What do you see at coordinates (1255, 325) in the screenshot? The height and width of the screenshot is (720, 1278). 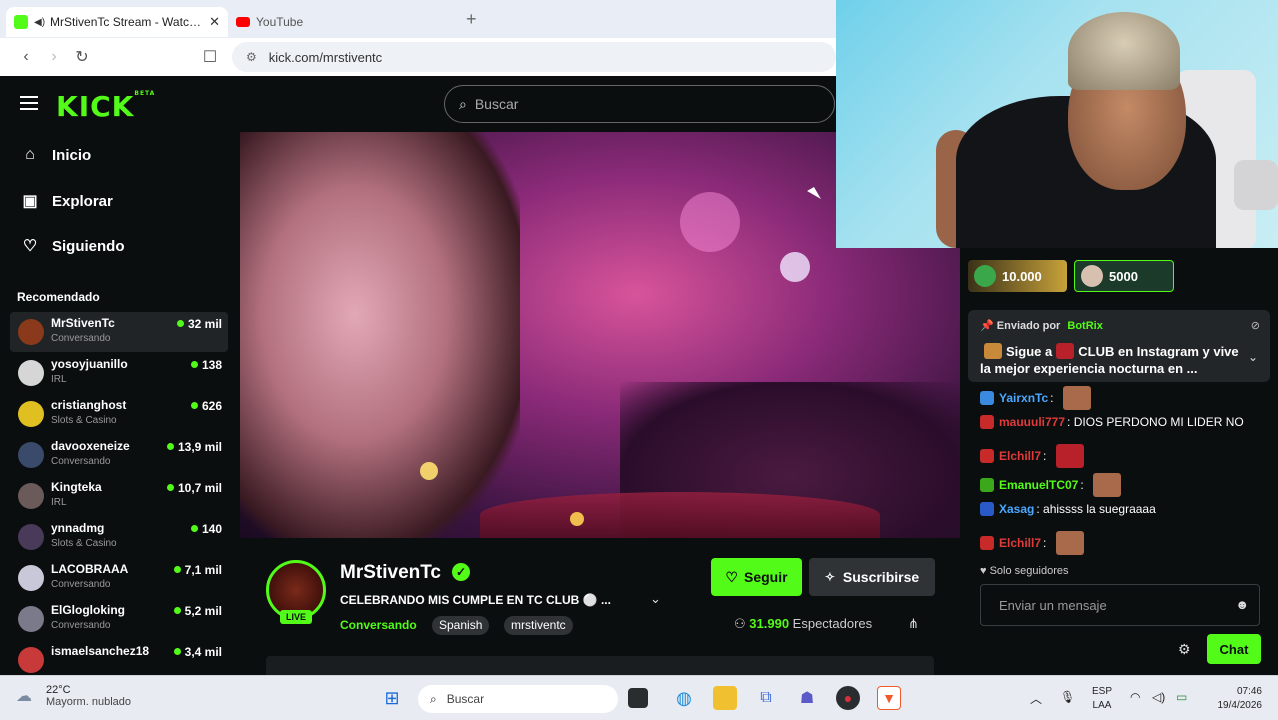 I see `unpin-icon: ⊘` at bounding box center [1255, 325].